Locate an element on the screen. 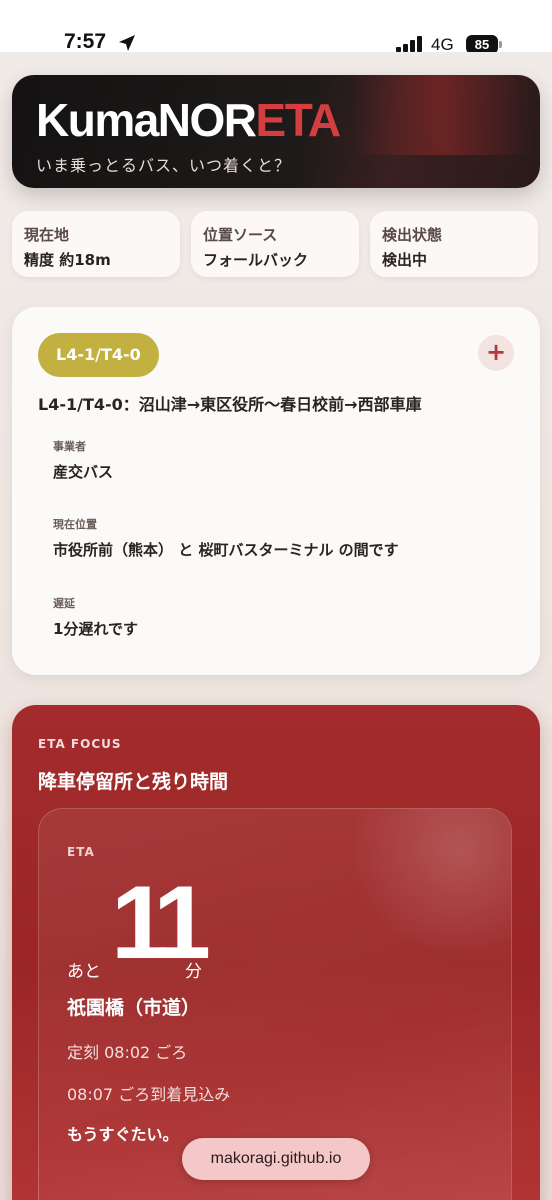  info-label: 検出状態 is located at coordinates (412, 235).